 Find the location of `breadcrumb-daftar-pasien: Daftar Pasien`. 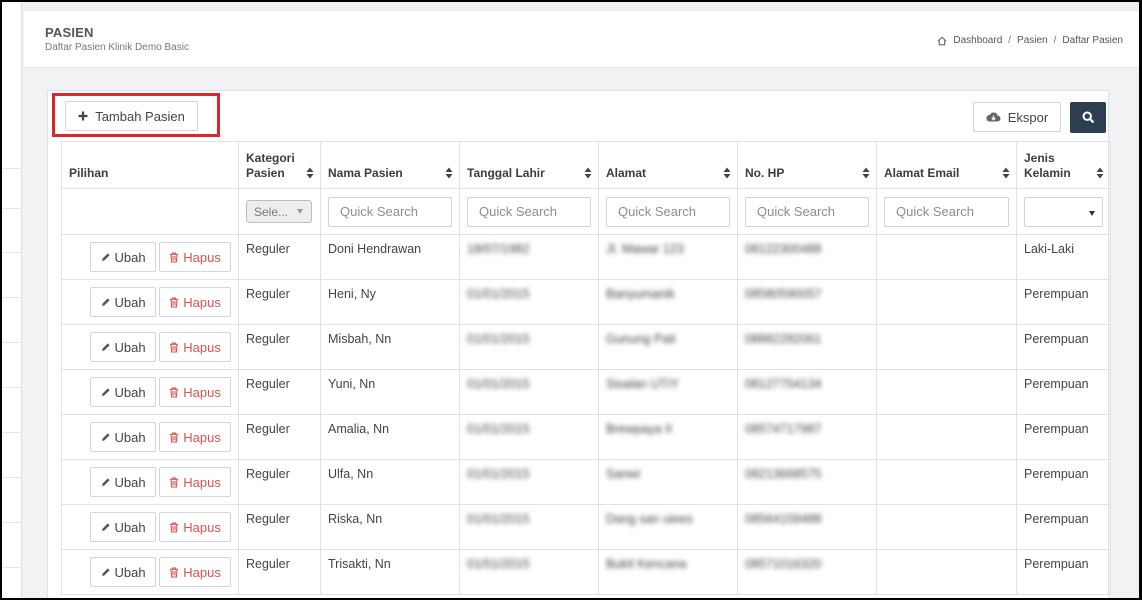

breadcrumb-daftar-pasien: Daftar Pasien is located at coordinates (1092, 40).